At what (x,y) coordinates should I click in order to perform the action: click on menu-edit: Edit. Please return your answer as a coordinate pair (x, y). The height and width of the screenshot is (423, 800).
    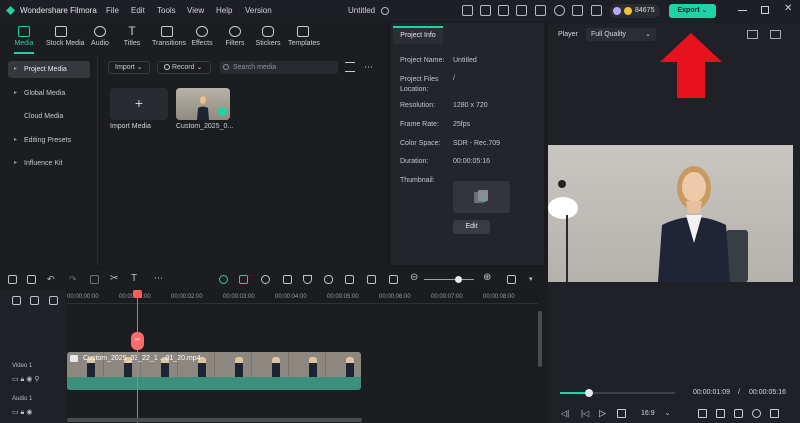
    Looking at the image, I should click on (138, 10).